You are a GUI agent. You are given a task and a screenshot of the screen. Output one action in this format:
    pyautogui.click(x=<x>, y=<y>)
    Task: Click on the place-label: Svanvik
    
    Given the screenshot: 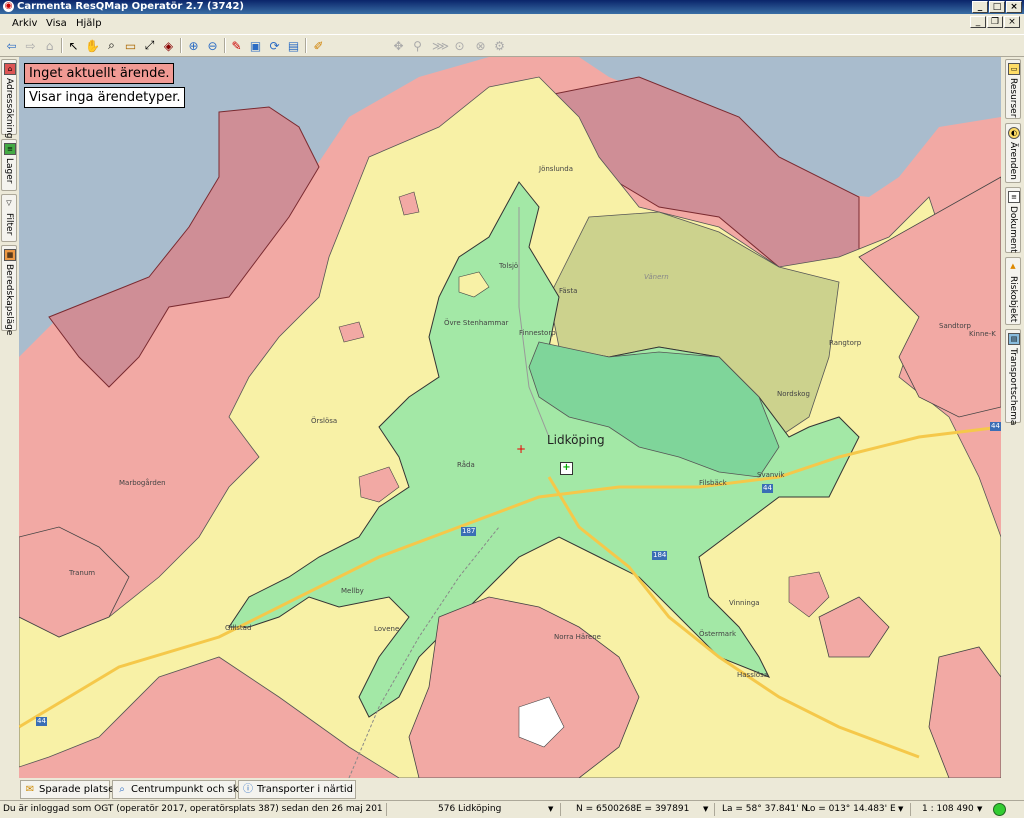 What is the action you would take?
    pyautogui.click(x=771, y=475)
    